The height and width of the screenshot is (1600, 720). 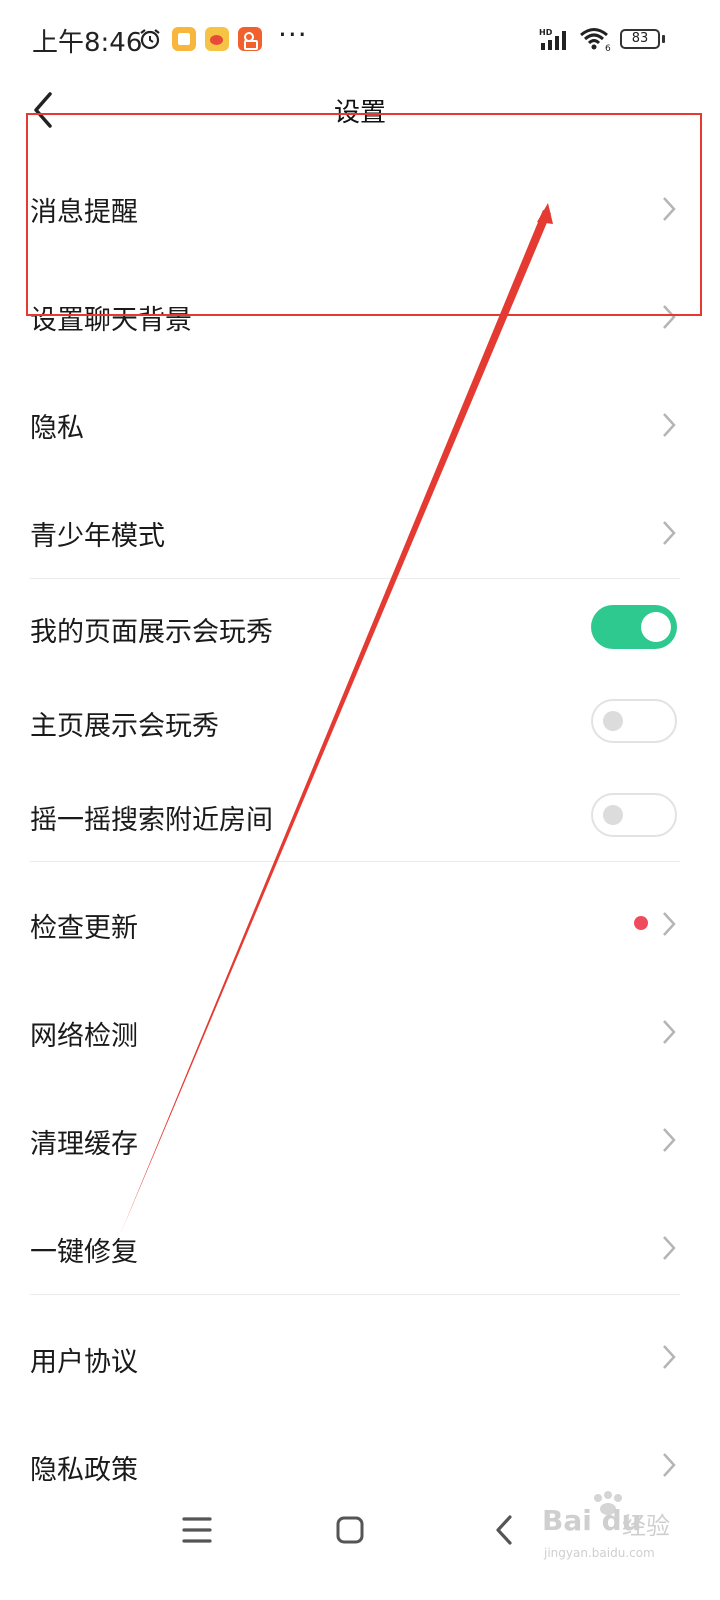 I want to click on baidu-watermark: Bai du 经验 jingyan.baidu.com, so click(x=625, y=1535).